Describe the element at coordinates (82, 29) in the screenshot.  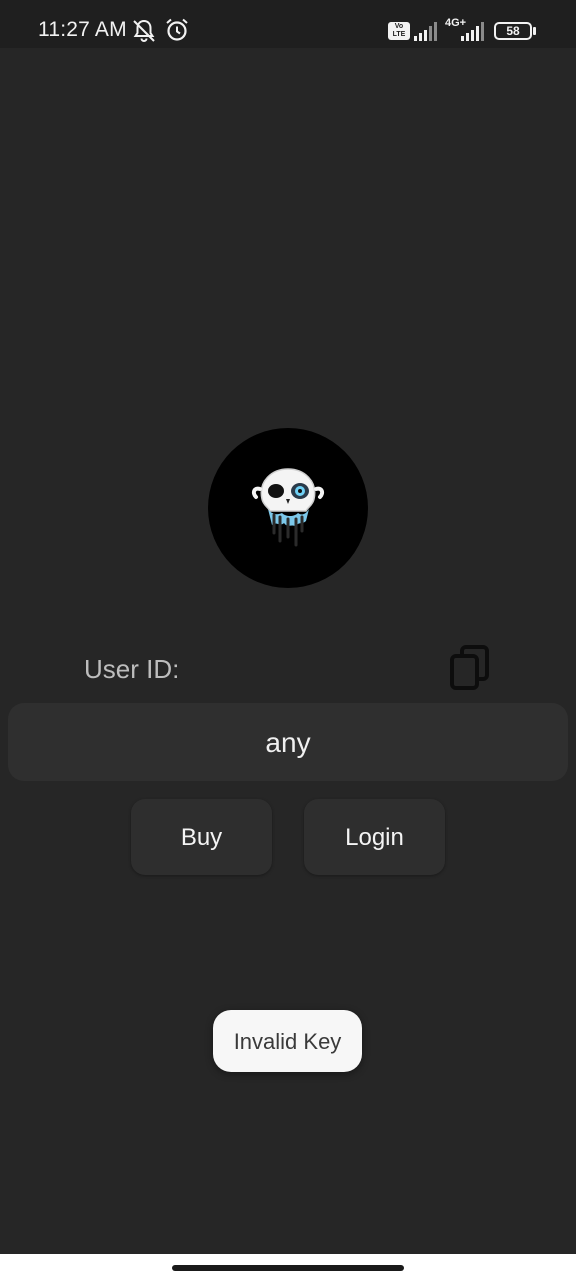
I see `status-time: 11:27 AM` at that location.